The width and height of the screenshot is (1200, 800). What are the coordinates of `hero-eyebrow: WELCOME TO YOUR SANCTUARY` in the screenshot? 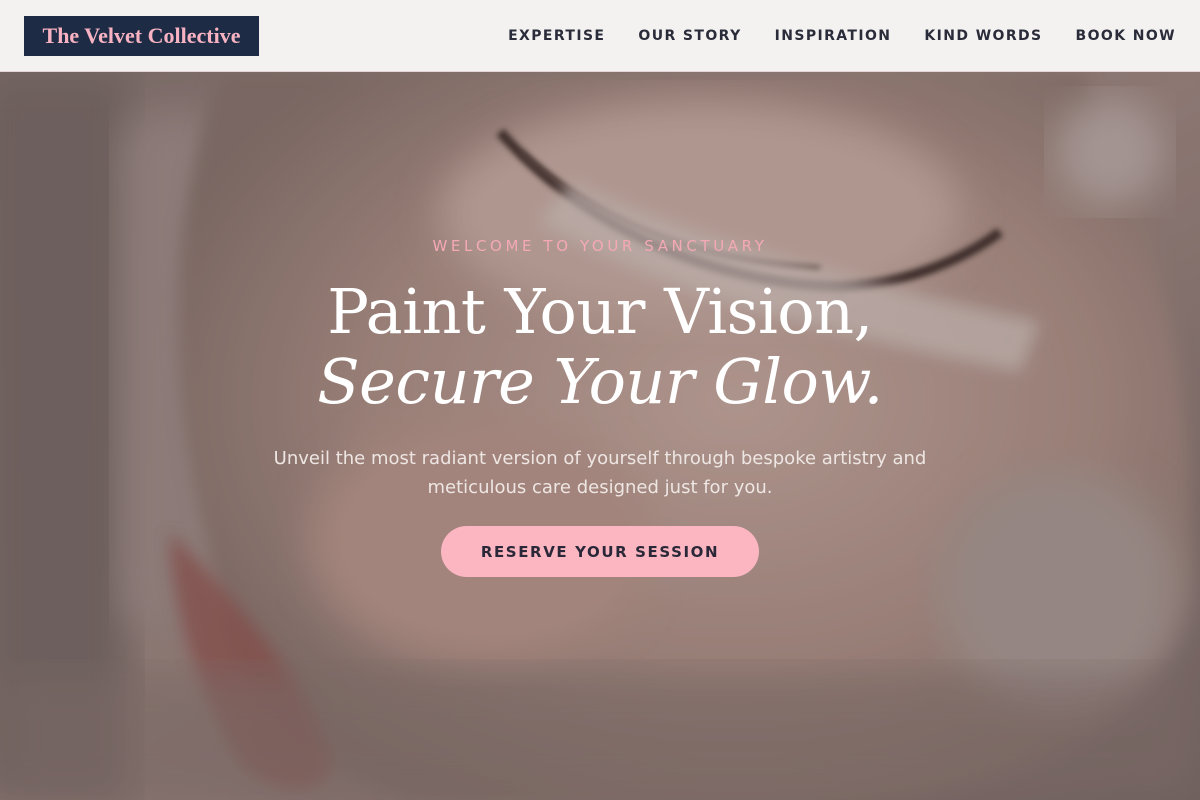 It's located at (600, 246).